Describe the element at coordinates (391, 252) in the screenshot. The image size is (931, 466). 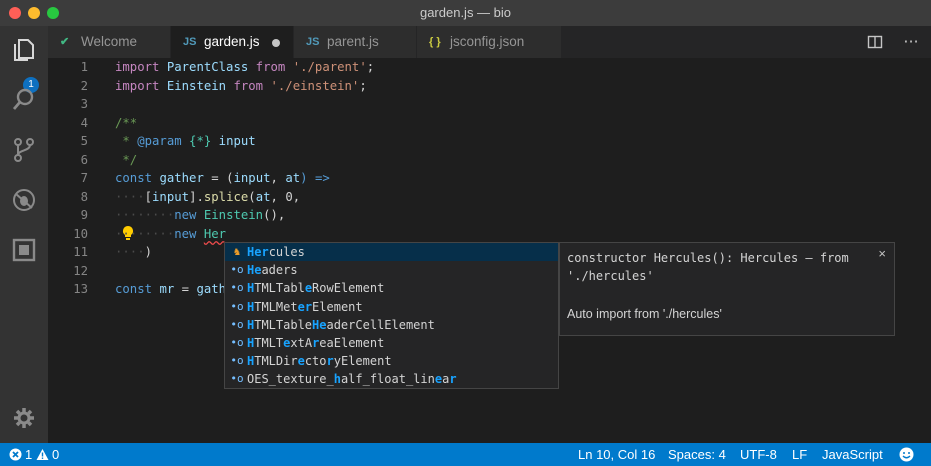
I see `suggestion-item: ♞ Hercules` at that location.